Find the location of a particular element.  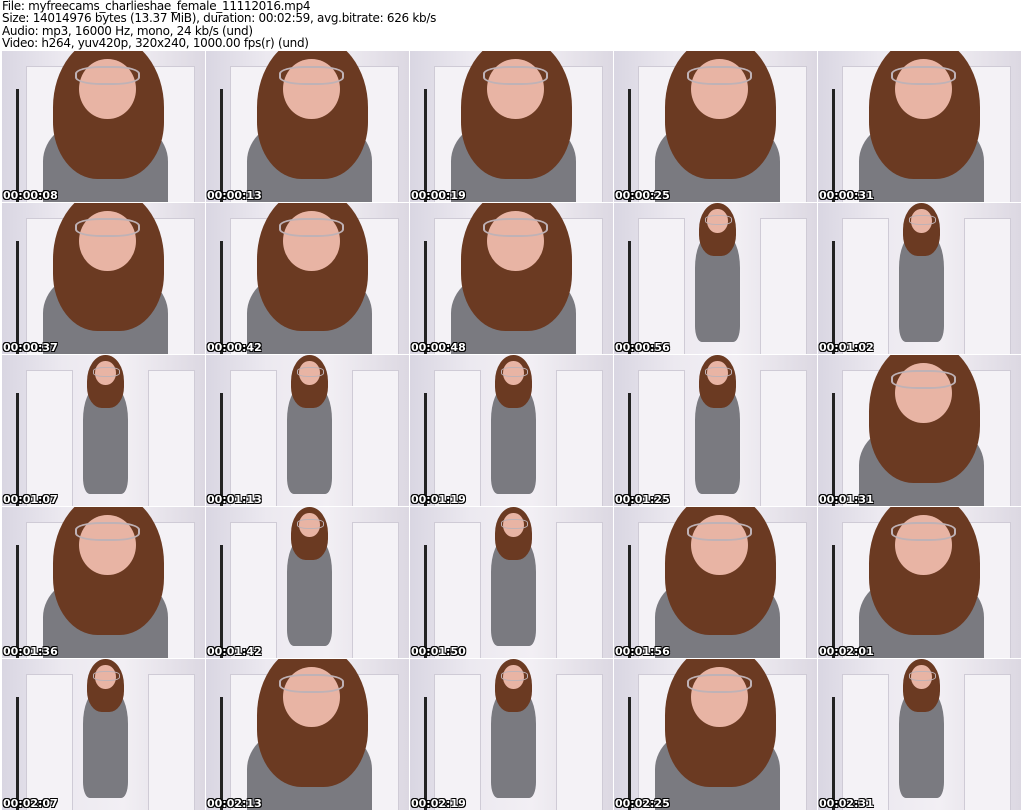

video-thumbnail: 00:00:08 is located at coordinates (103, 126).